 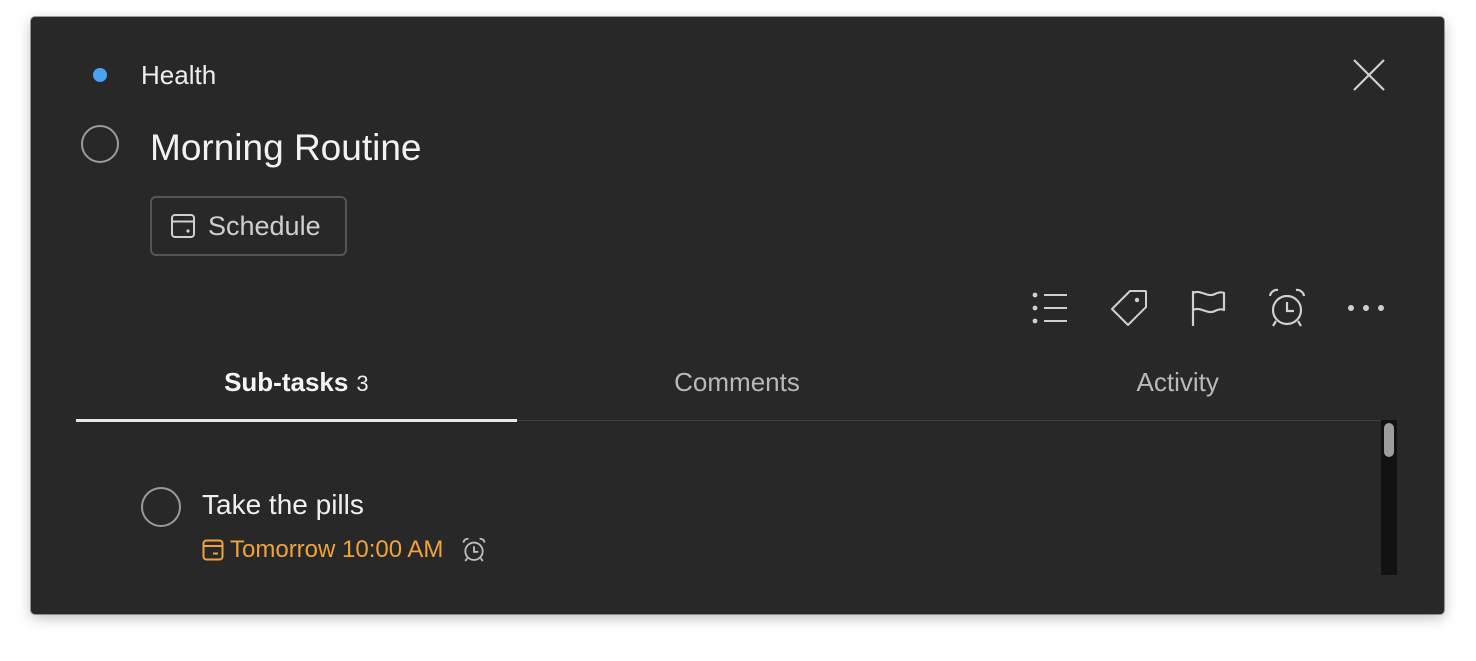 I want to click on flag-icon, so click(x=1208, y=308).